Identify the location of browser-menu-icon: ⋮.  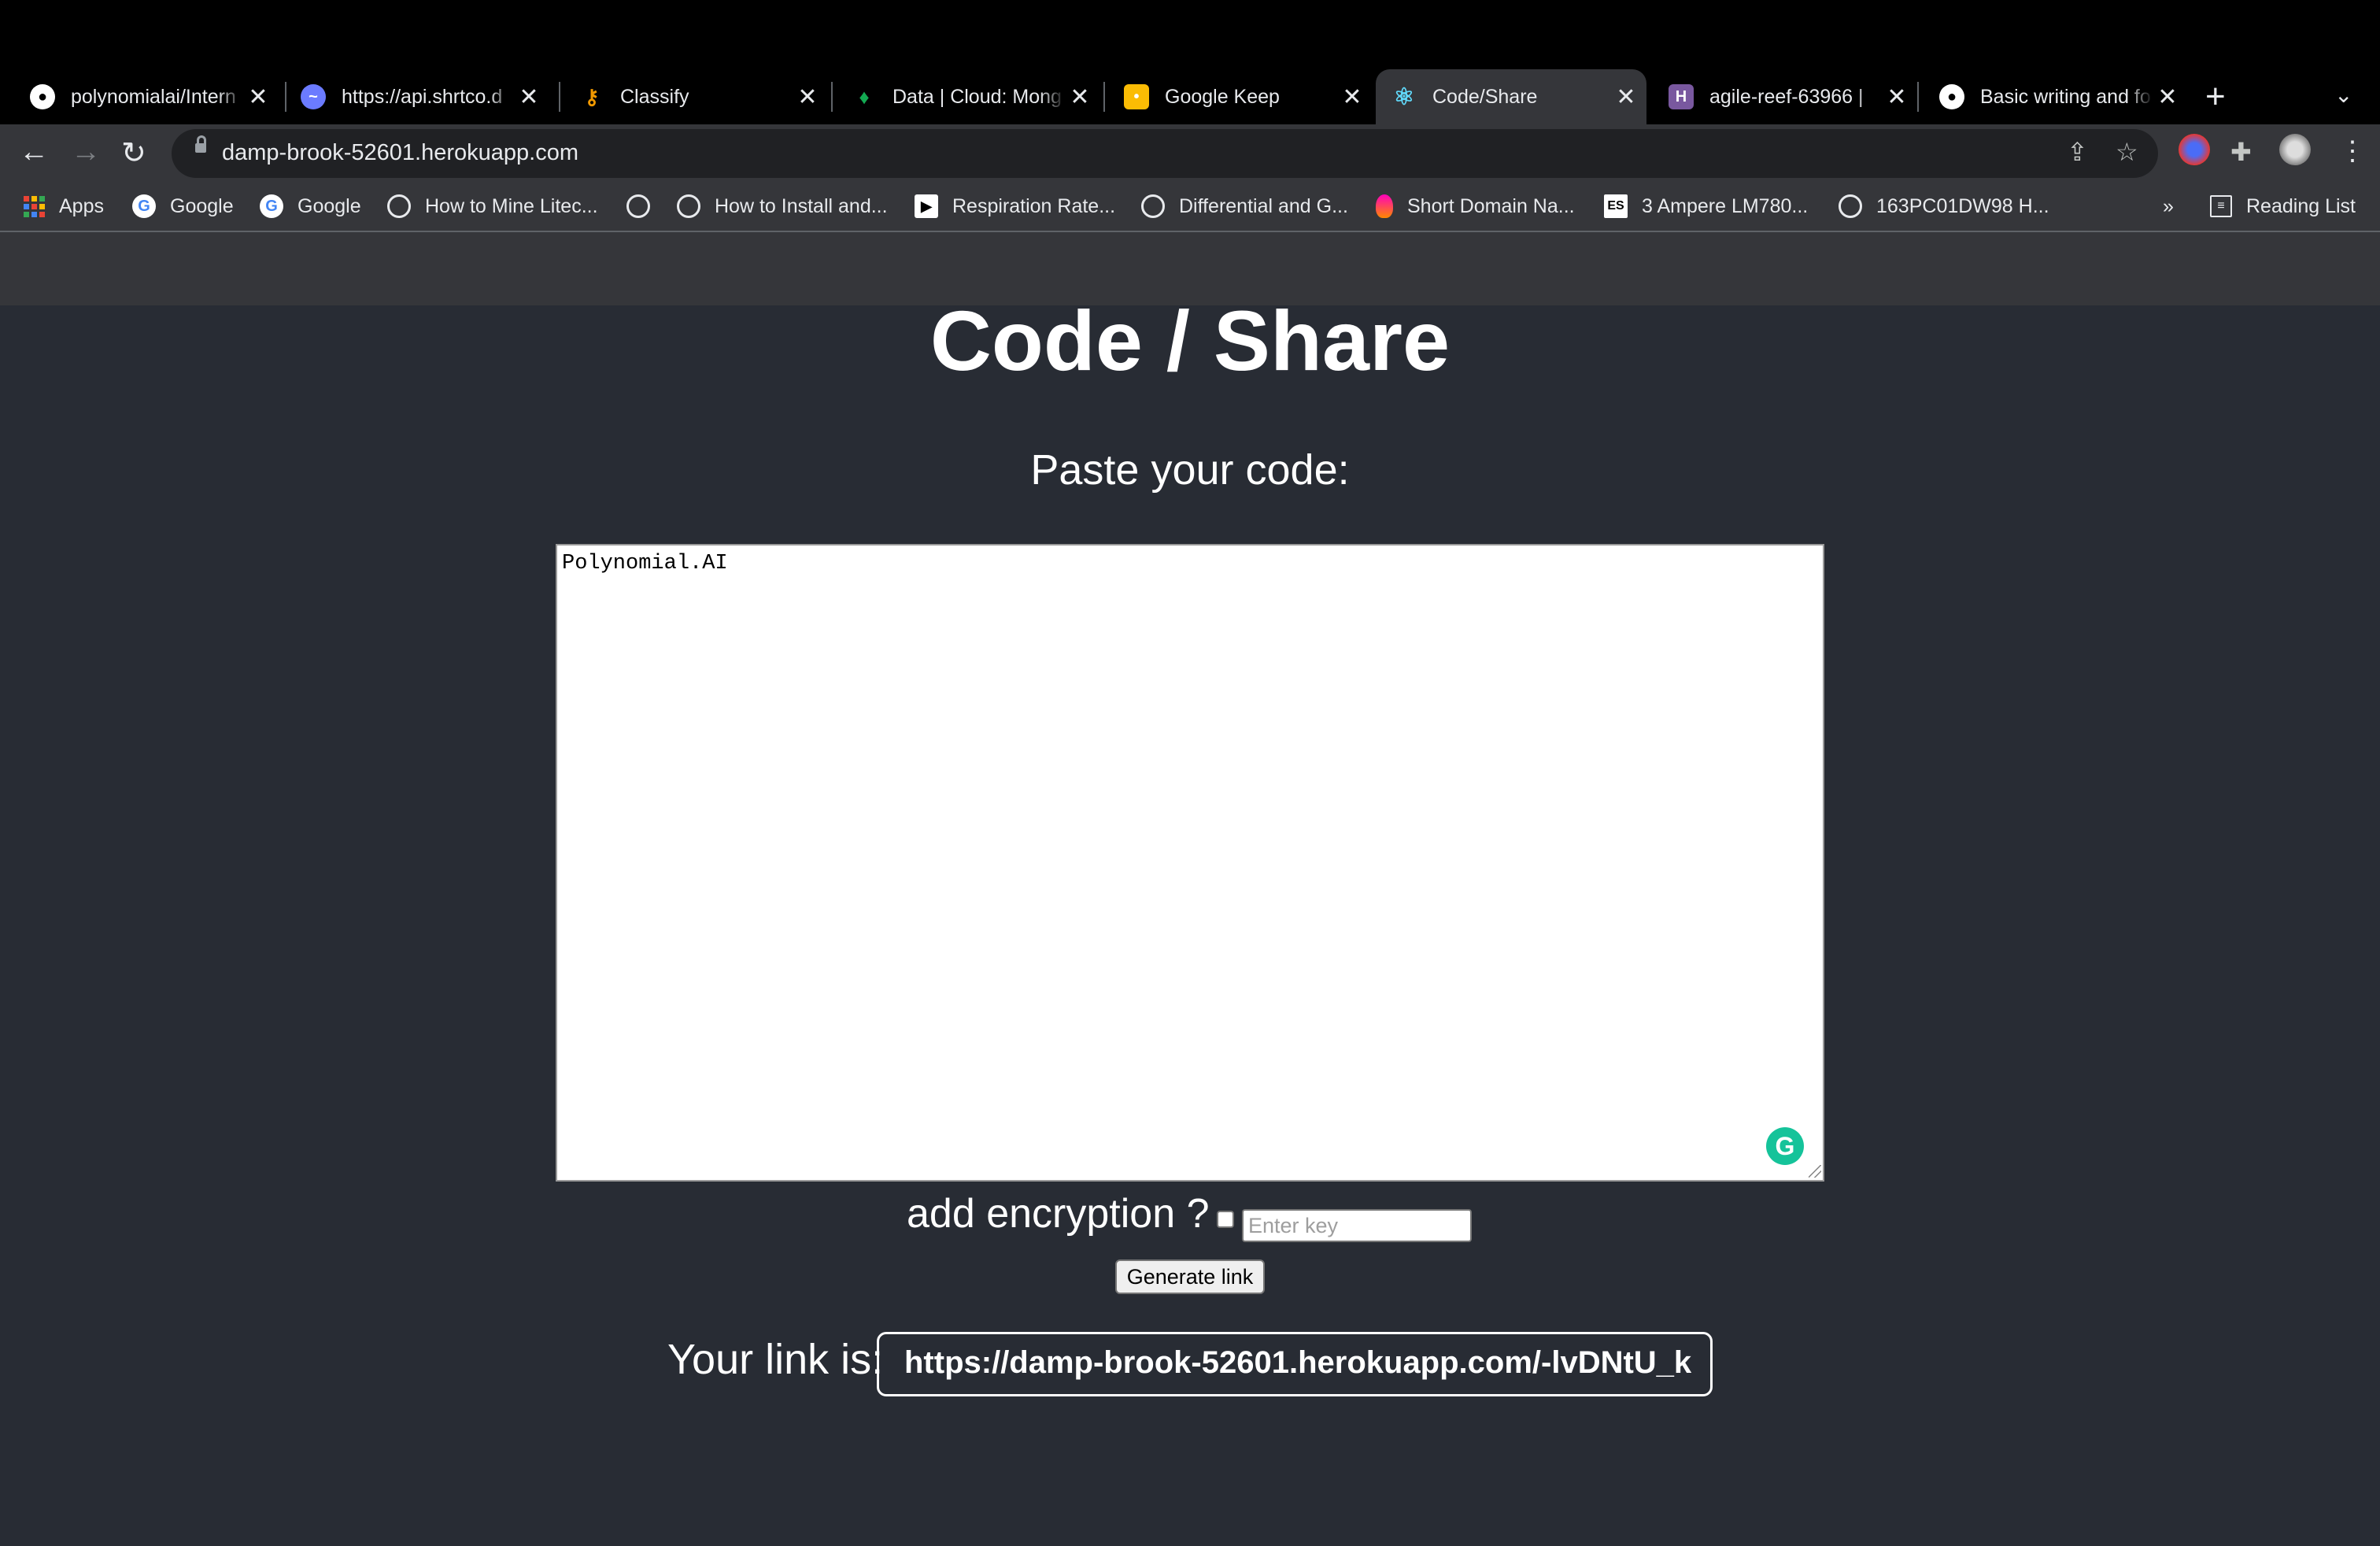
(2352, 151).